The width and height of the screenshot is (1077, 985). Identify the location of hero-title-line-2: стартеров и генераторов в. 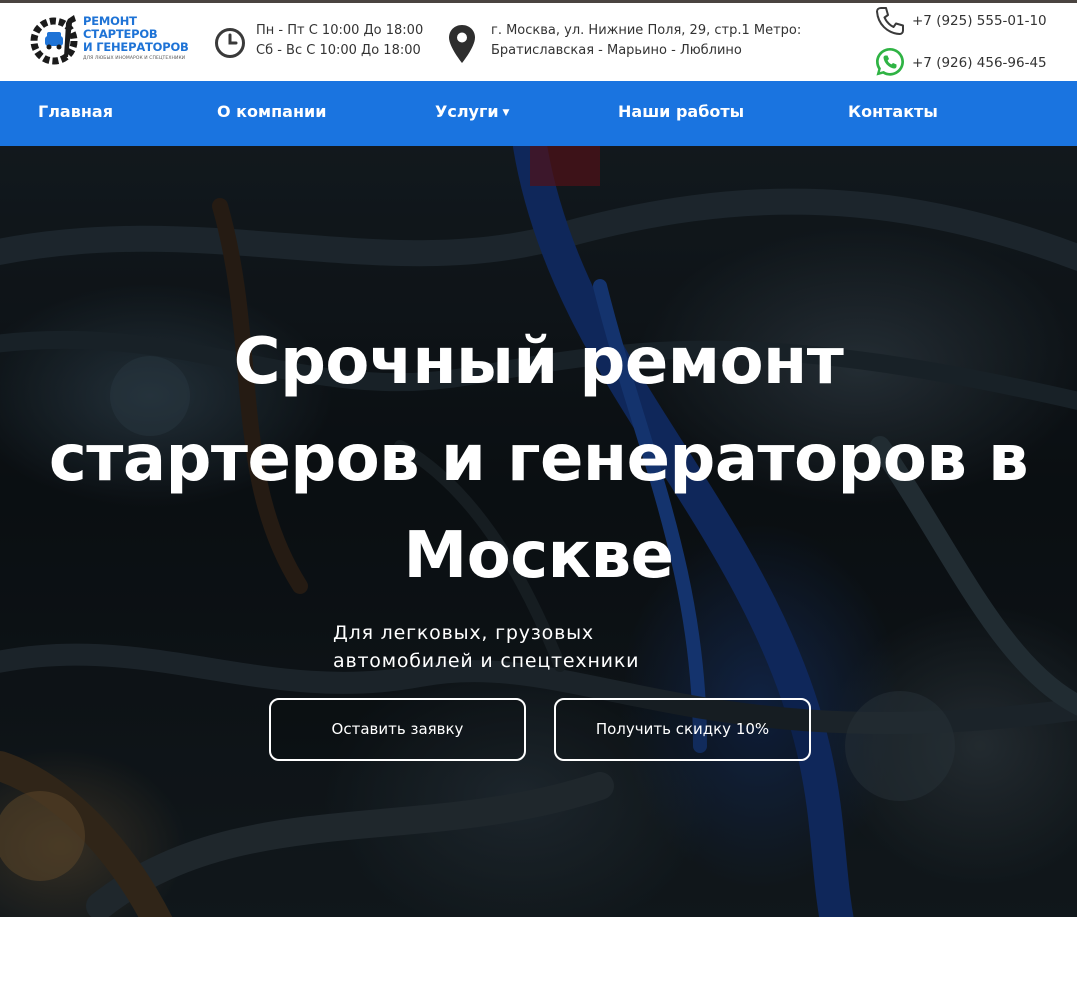
(538, 459).